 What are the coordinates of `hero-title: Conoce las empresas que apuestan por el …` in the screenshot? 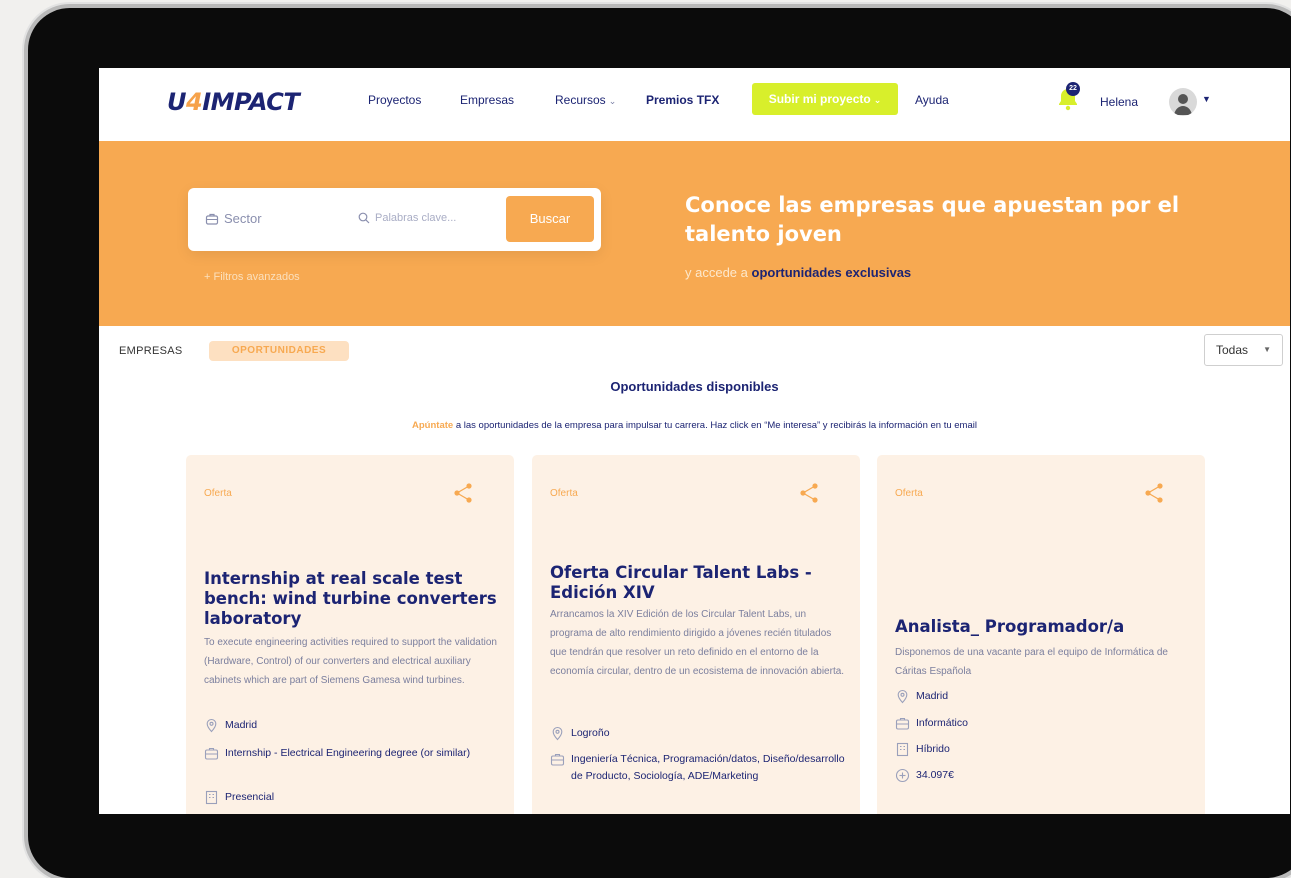 It's located at (932, 219).